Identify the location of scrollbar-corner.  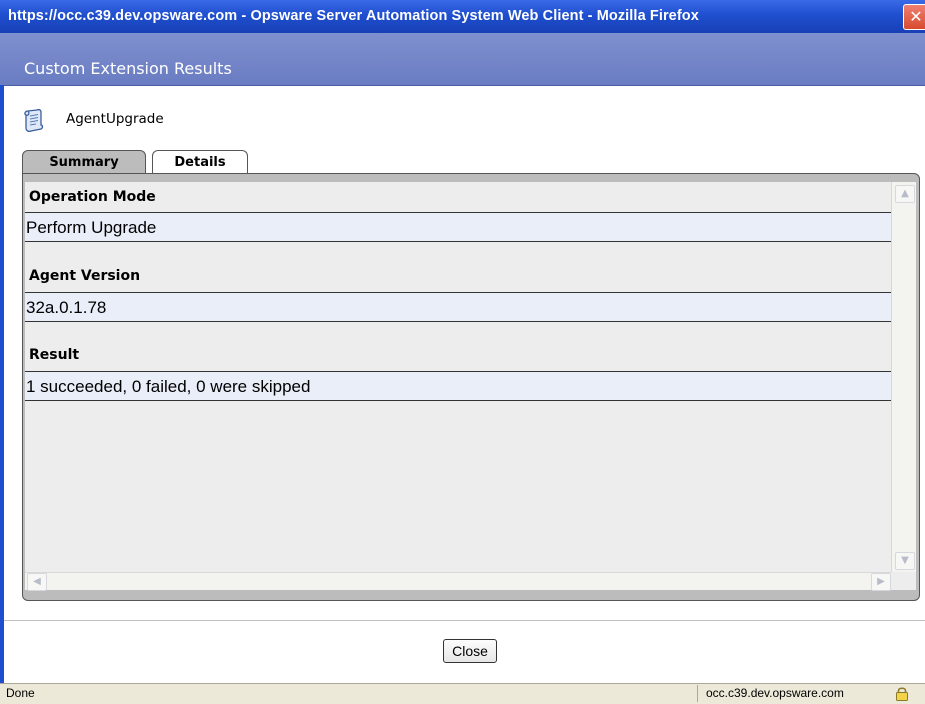
(903, 581).